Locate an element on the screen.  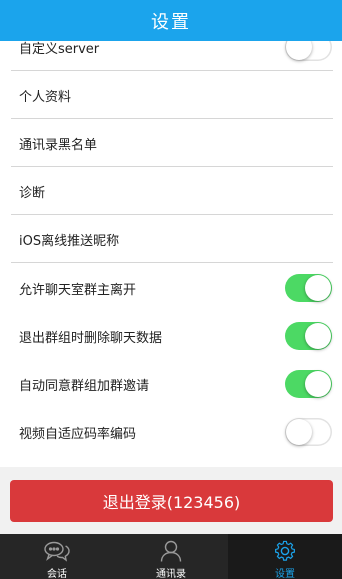
adaptive-bitrate-toggle is located at coordinates (308, 432).